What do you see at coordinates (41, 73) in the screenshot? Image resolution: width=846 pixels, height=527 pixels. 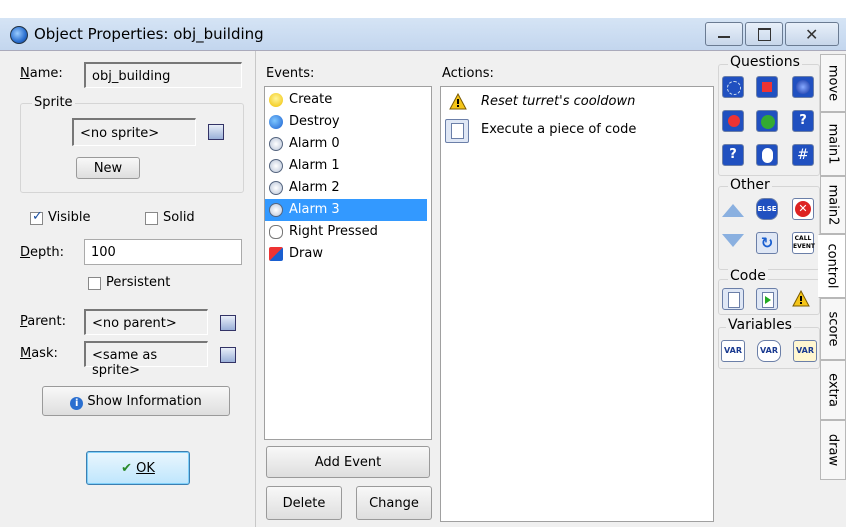 I see `name-label: Name:` at bounding box center [41, 73].